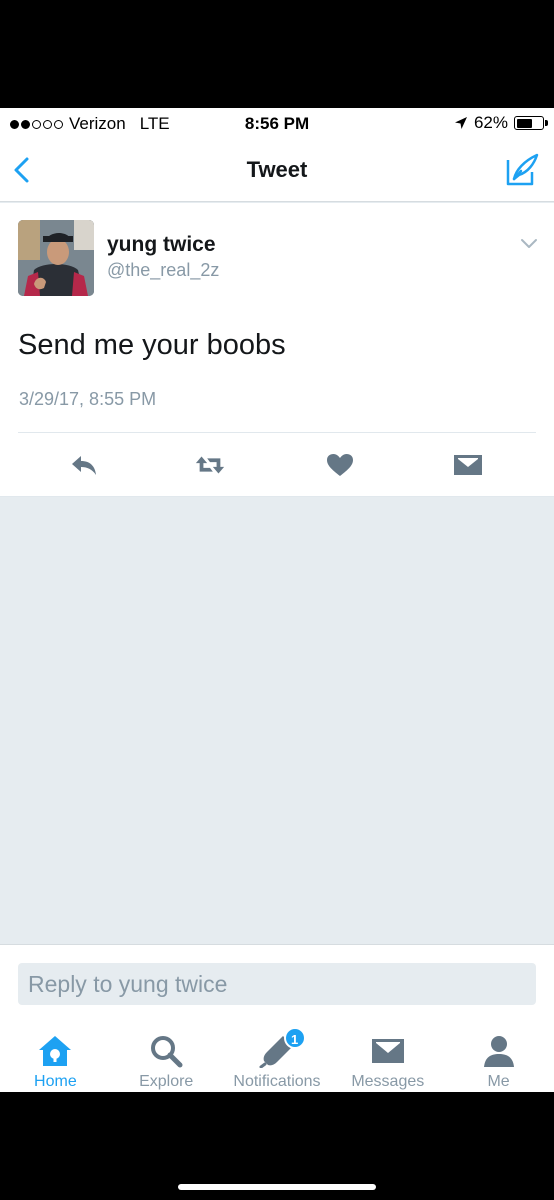  I want to click on tab-explore: Explore, so click(166, 1057).